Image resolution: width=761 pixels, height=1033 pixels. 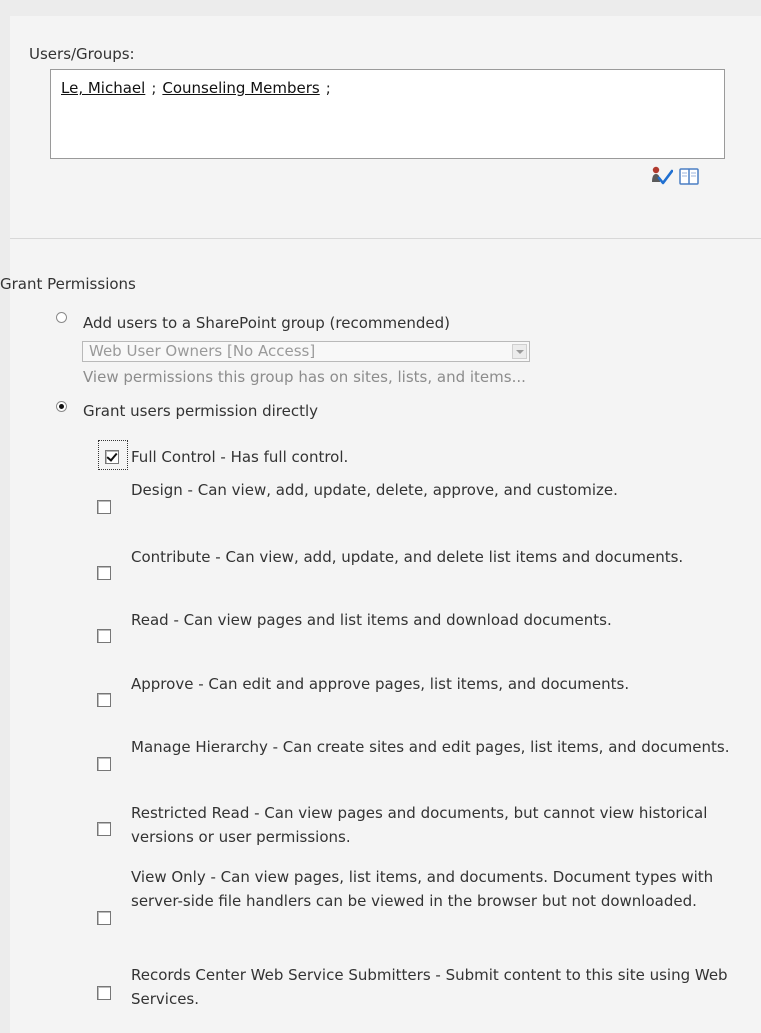 I want to click on checkbox-view-only, so click(x=104, y=918).